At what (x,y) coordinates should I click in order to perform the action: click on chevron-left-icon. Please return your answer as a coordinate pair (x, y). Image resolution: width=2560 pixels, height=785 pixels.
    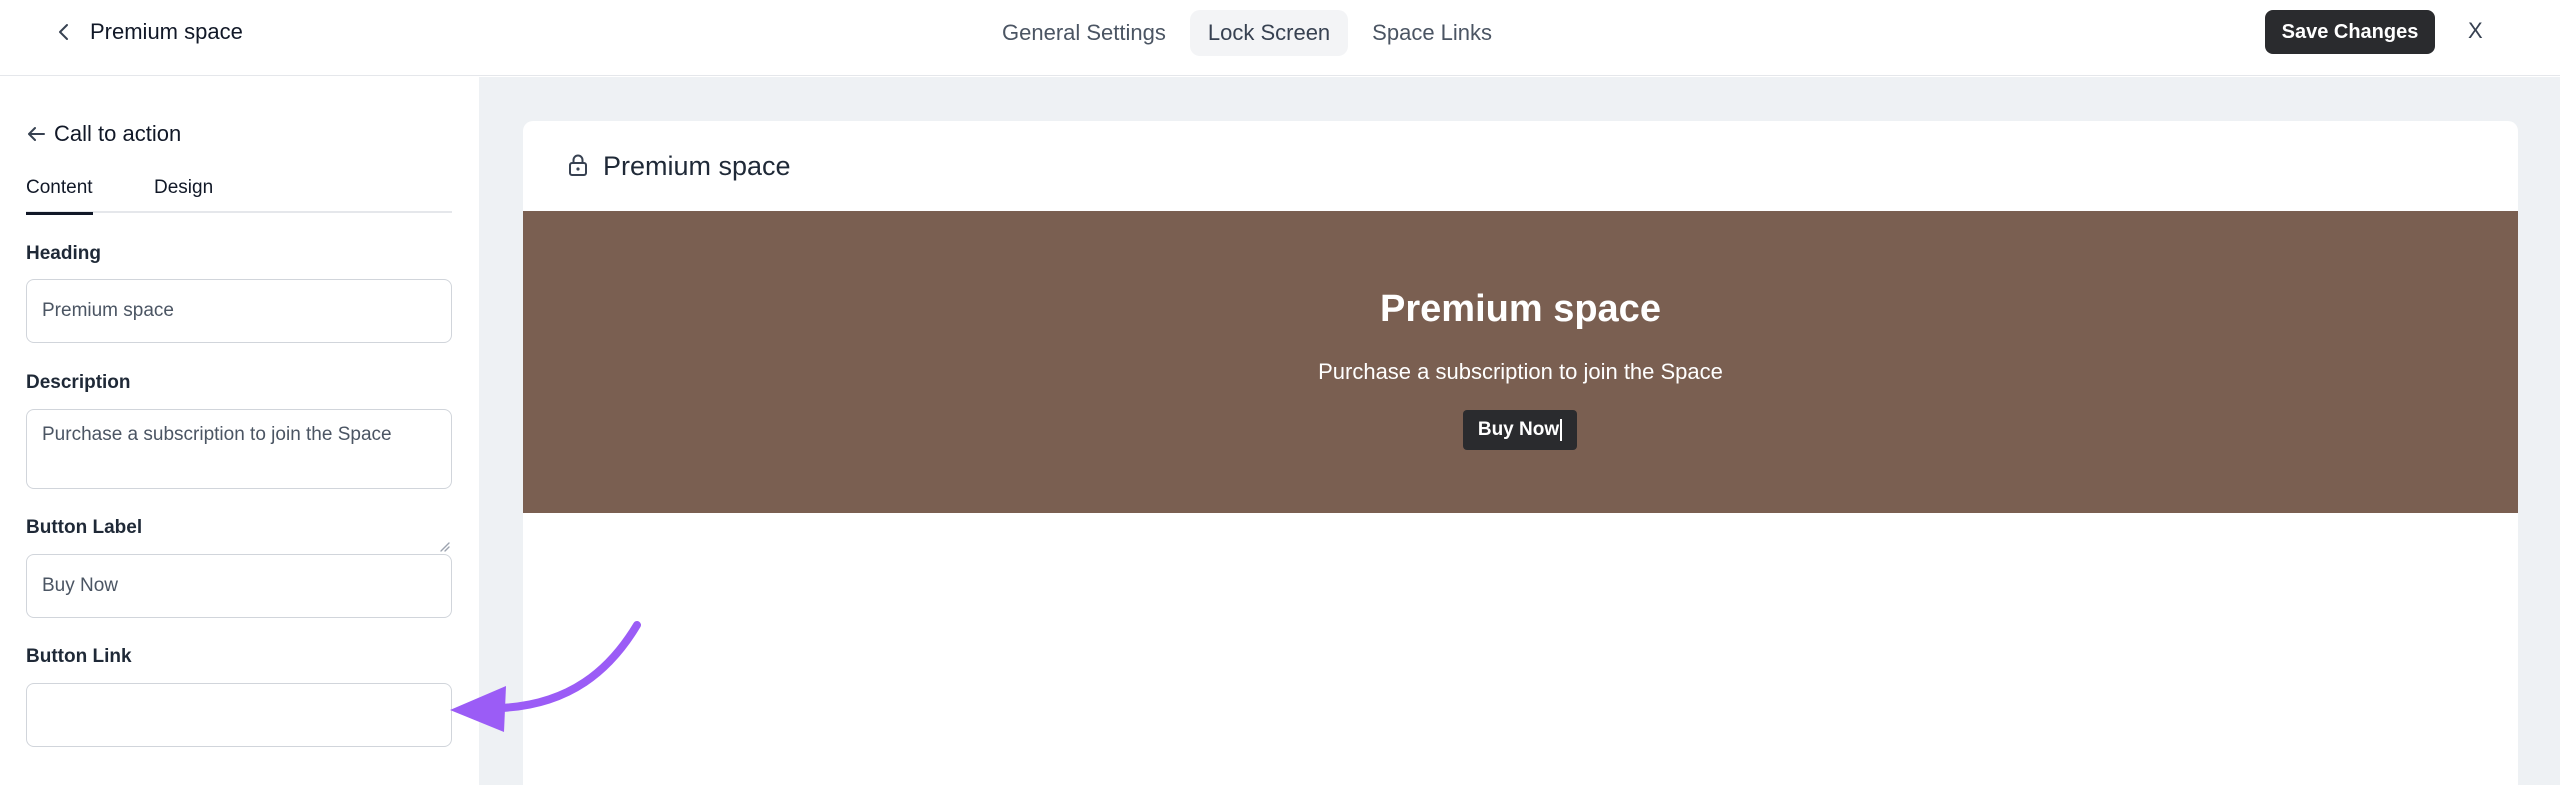
    Looking at the image, I should click on (63, 32).